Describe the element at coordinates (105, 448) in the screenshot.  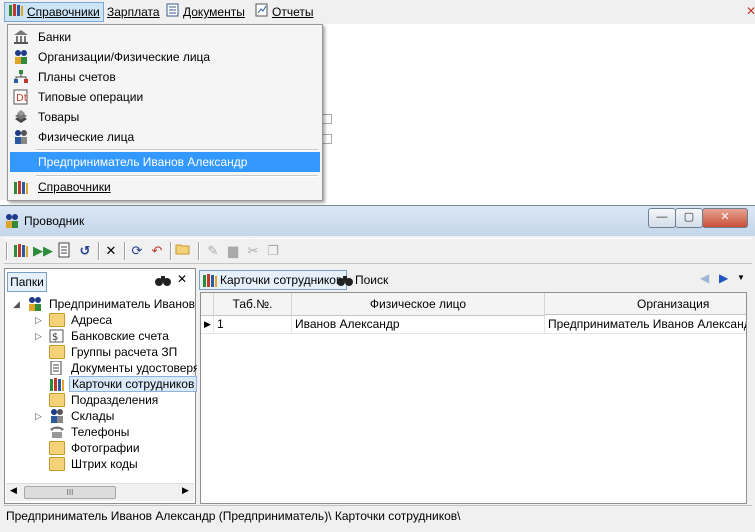
I see `tree-node-label: Фотографии` at that location.